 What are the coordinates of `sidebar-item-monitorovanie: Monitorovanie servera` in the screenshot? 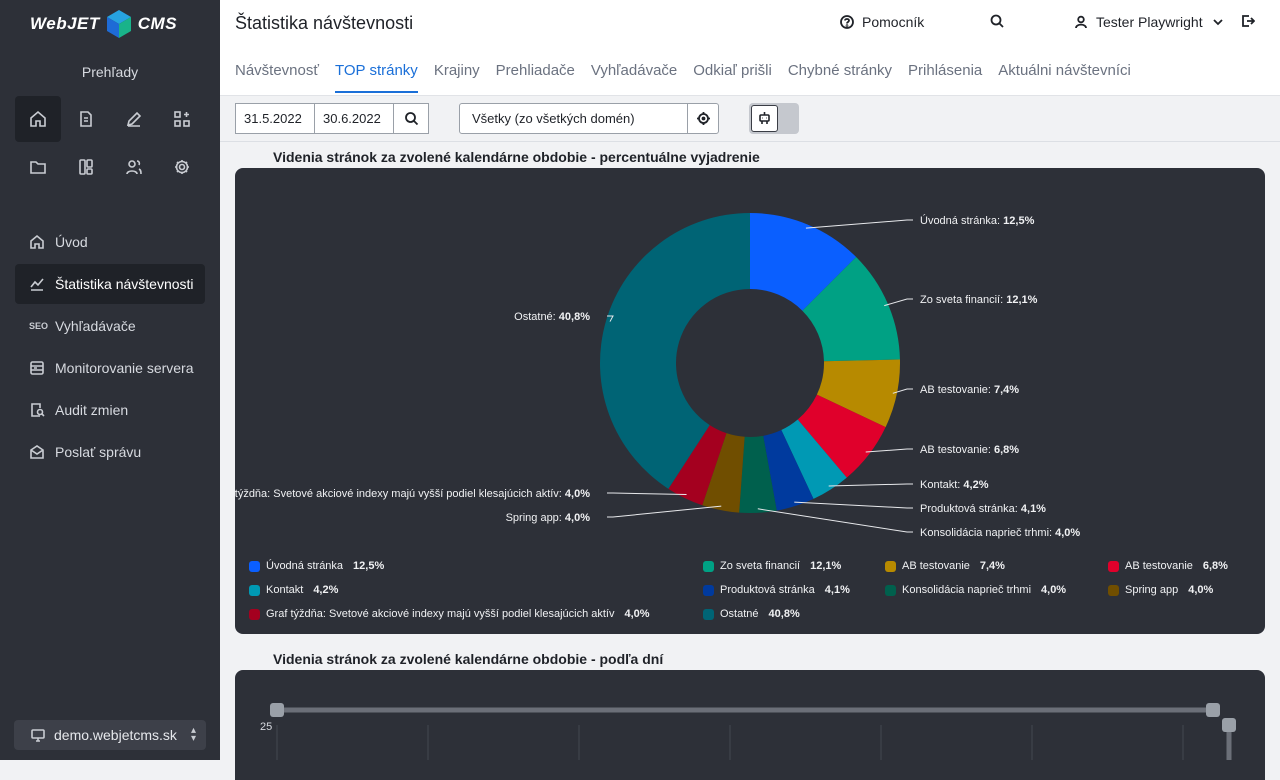 It's located at (110, 368).